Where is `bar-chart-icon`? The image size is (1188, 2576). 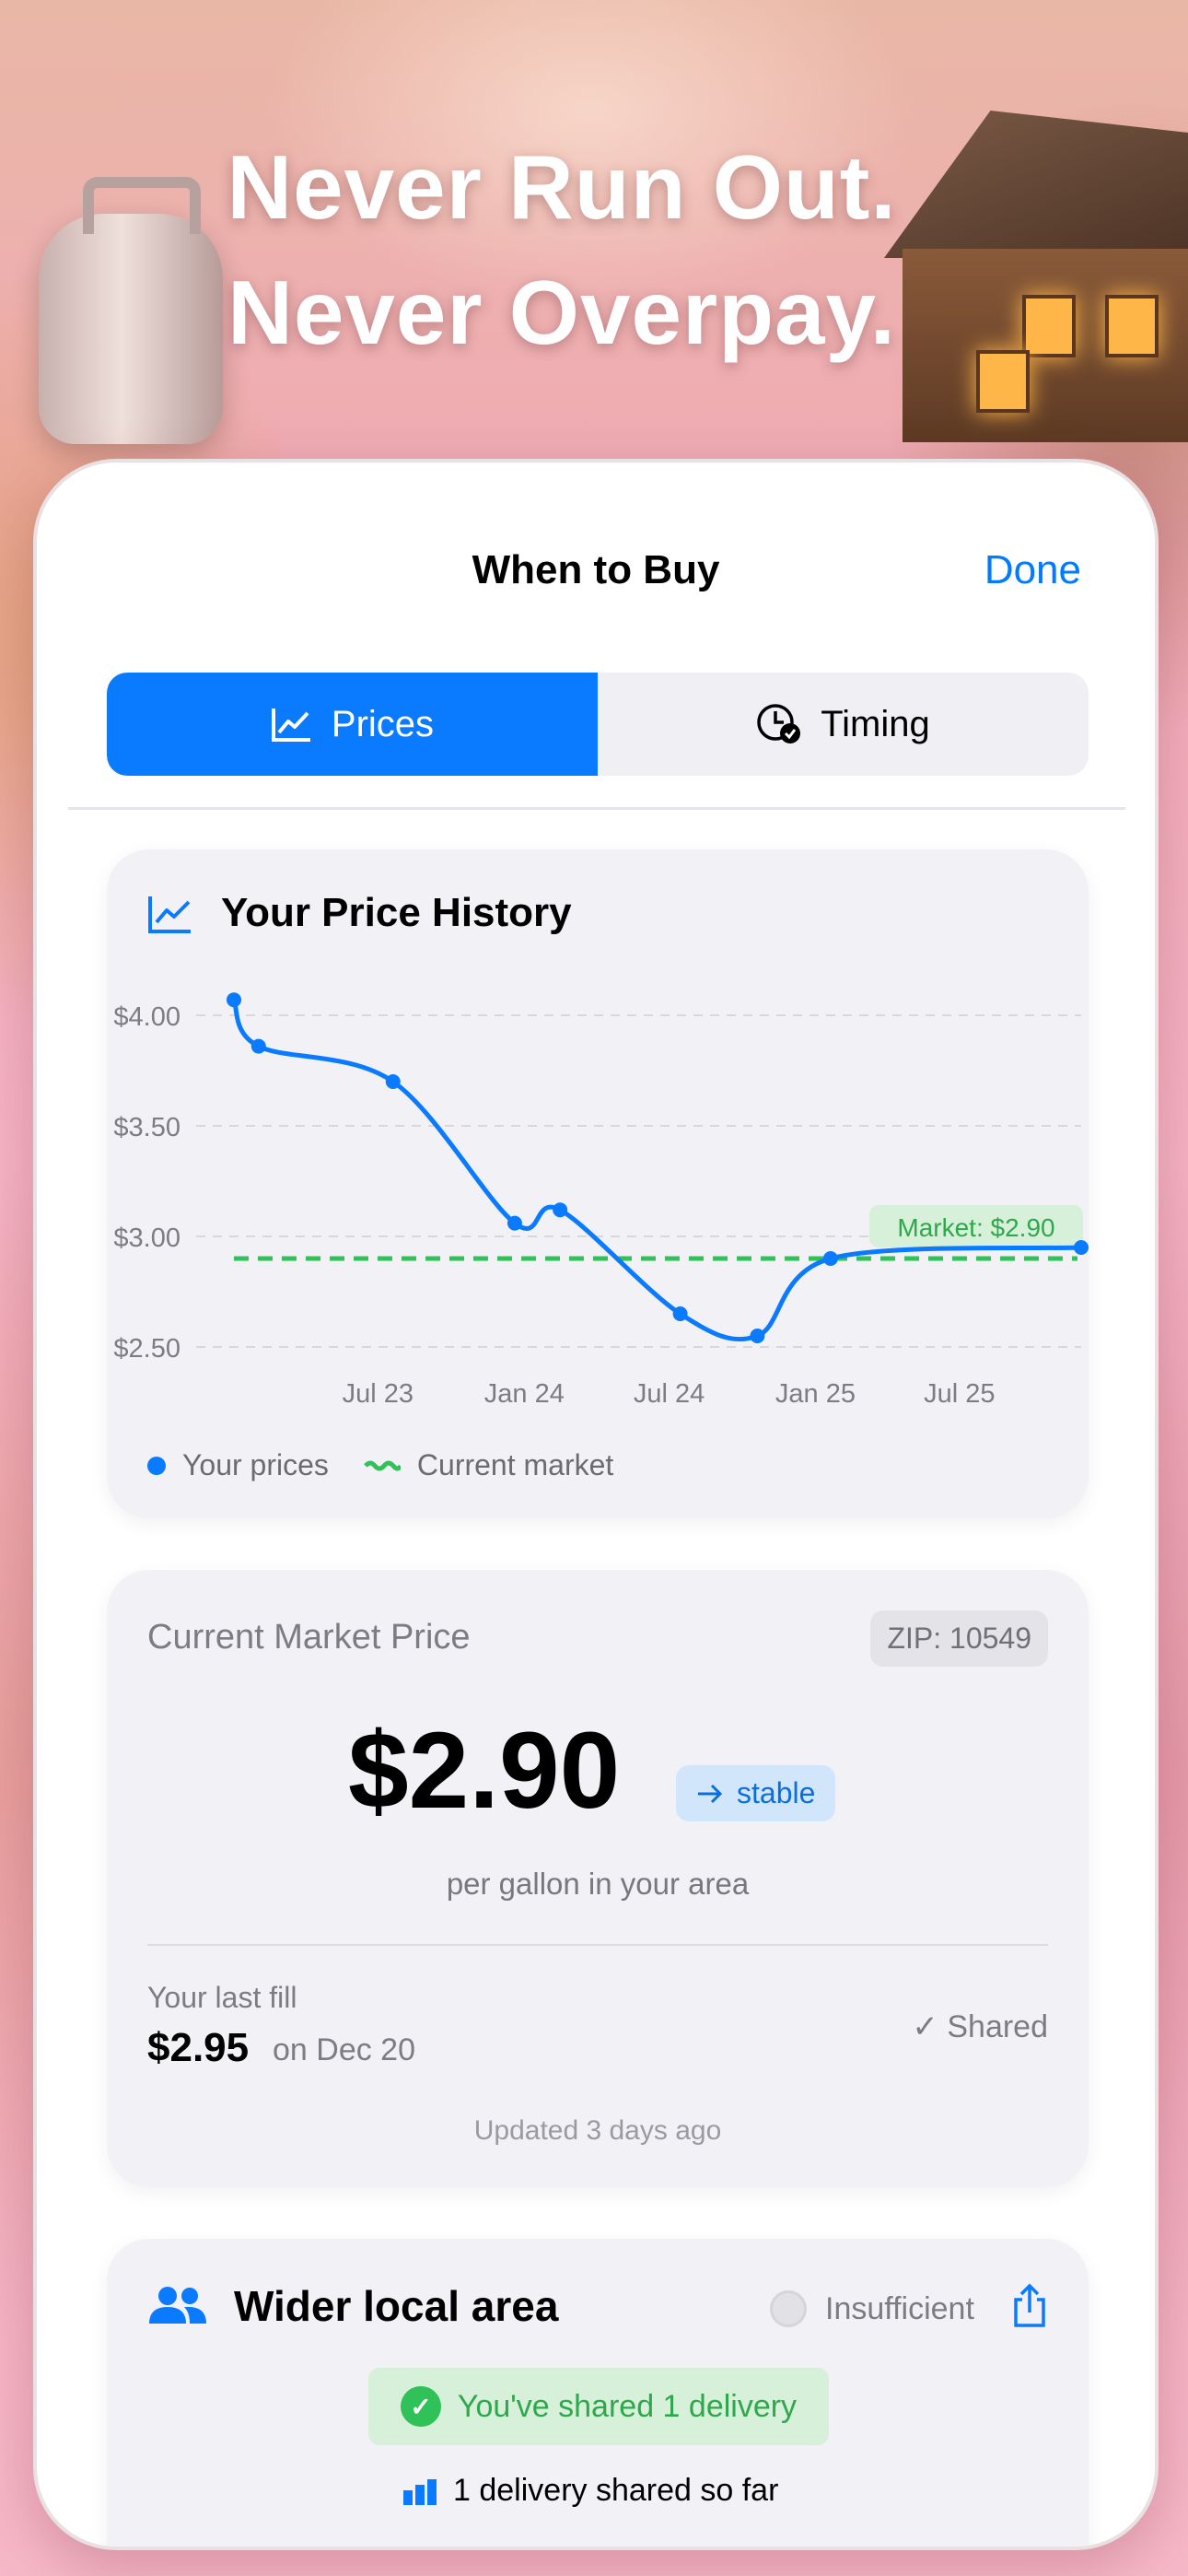 bar-chart-icon is located at coordinates (420, 2491).